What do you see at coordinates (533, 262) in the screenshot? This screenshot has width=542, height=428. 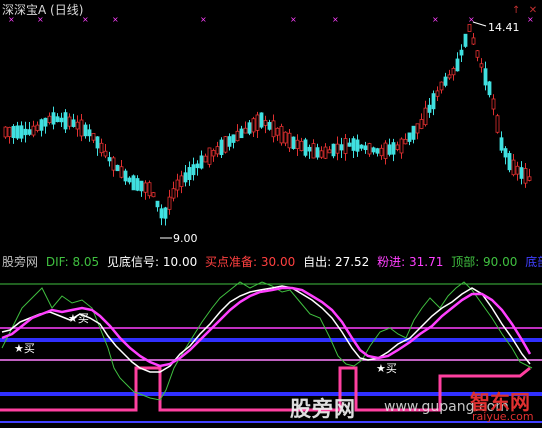 I see `bottom-value: 底部: 1` at bounding box center [533, 262].